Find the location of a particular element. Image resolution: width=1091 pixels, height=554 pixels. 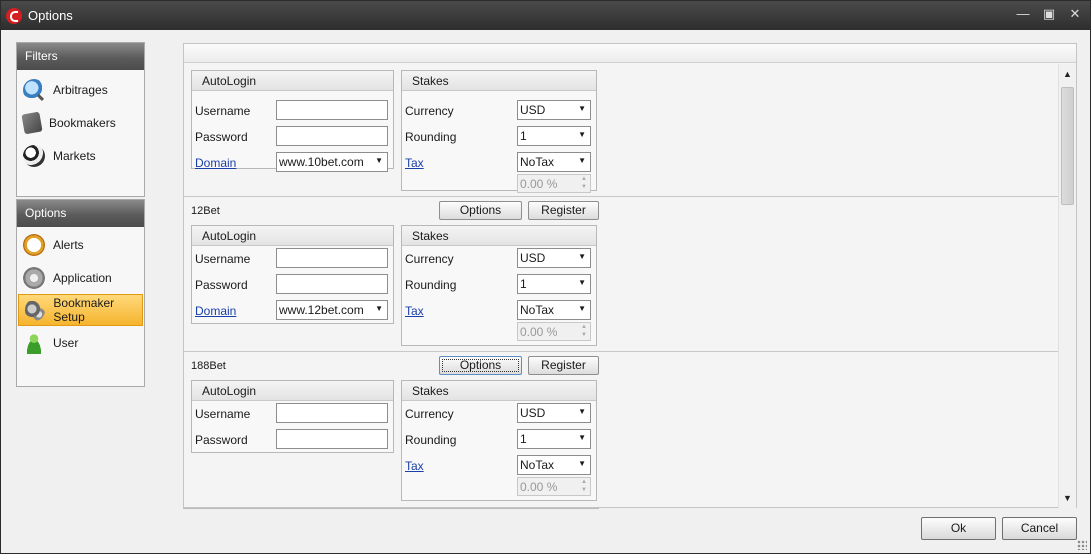

stakes-title: Stakes is located at coordinates (499, 81).